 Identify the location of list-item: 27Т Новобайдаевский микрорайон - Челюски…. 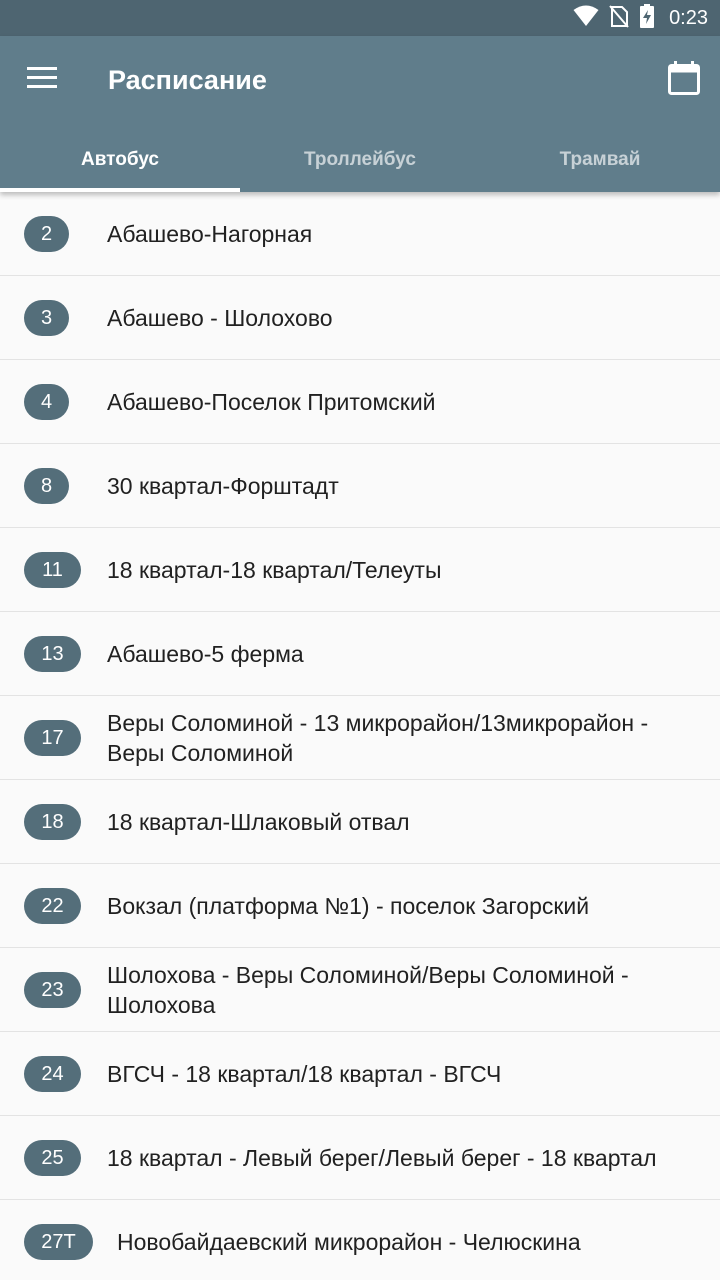
(360, 1240).